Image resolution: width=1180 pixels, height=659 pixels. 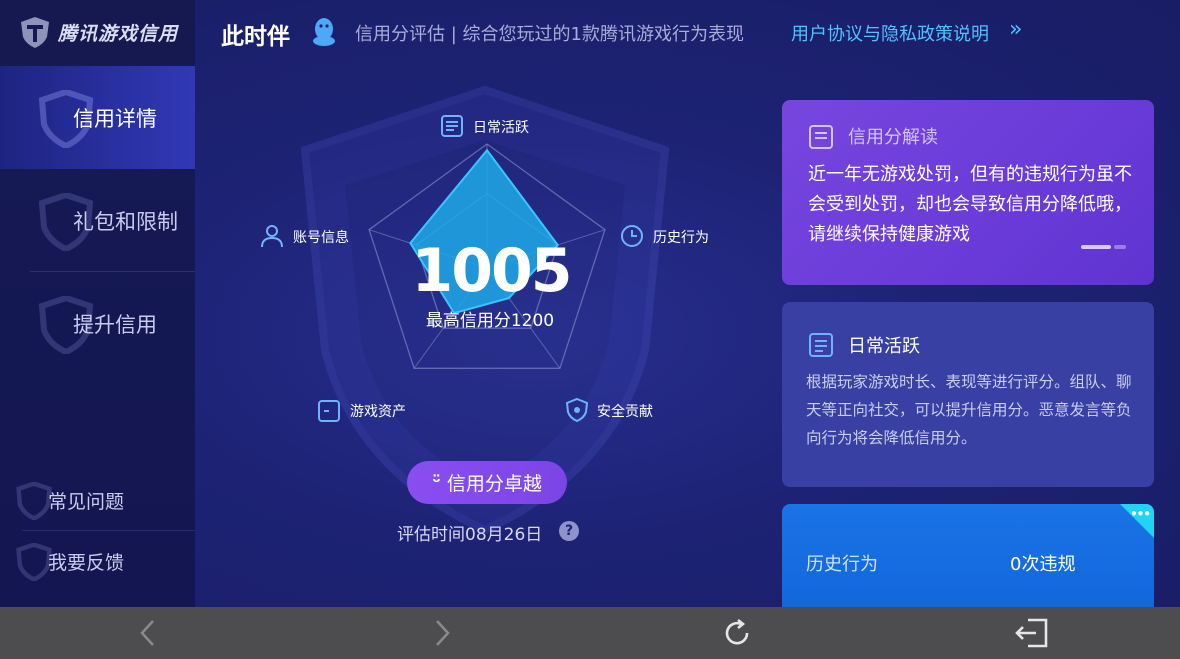 I want to click on sidebar-item-label: 我要反馈, so click(x=86, y=562).